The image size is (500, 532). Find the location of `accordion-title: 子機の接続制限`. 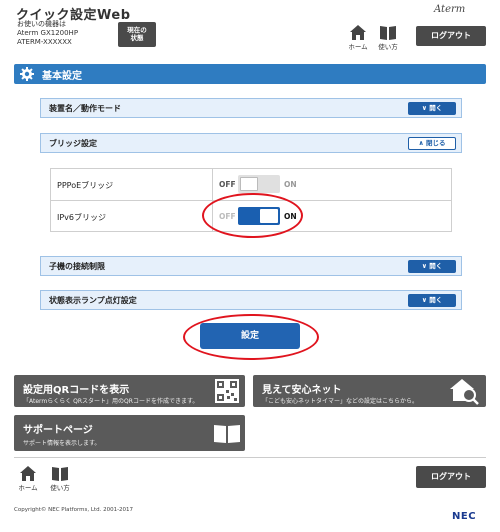

accordion-title: 子機の接続制限 is located at coordinates (77, 266).